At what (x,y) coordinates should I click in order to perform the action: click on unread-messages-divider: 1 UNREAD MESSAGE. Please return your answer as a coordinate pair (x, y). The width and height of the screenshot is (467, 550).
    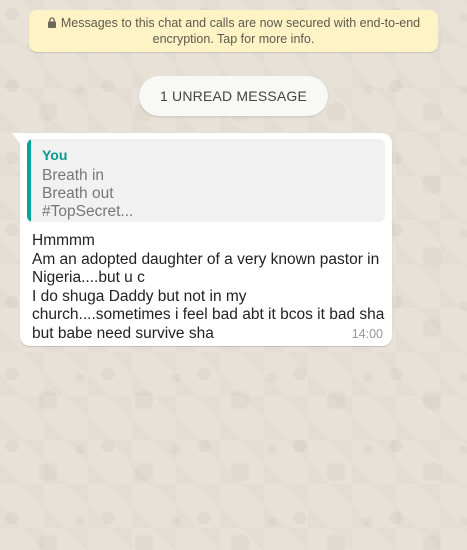
    Looking at the image, I should click on (233, 96).